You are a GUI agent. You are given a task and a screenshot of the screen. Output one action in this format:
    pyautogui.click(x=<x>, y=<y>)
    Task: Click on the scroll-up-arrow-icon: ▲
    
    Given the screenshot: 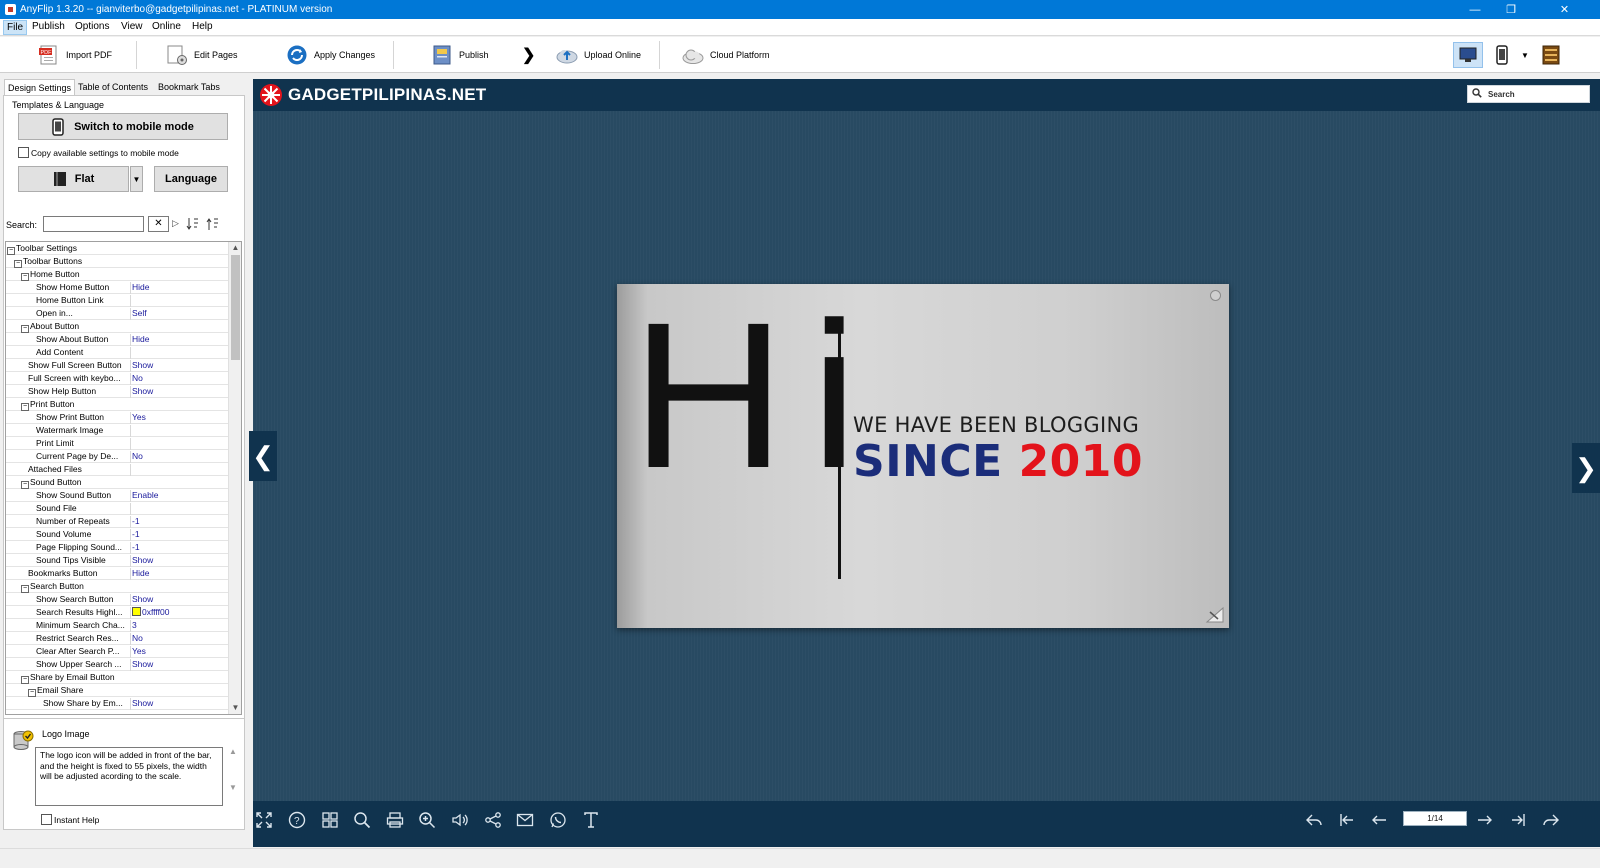 What is the action you would take?
    pyautogui.click(x=235, y=248)
    